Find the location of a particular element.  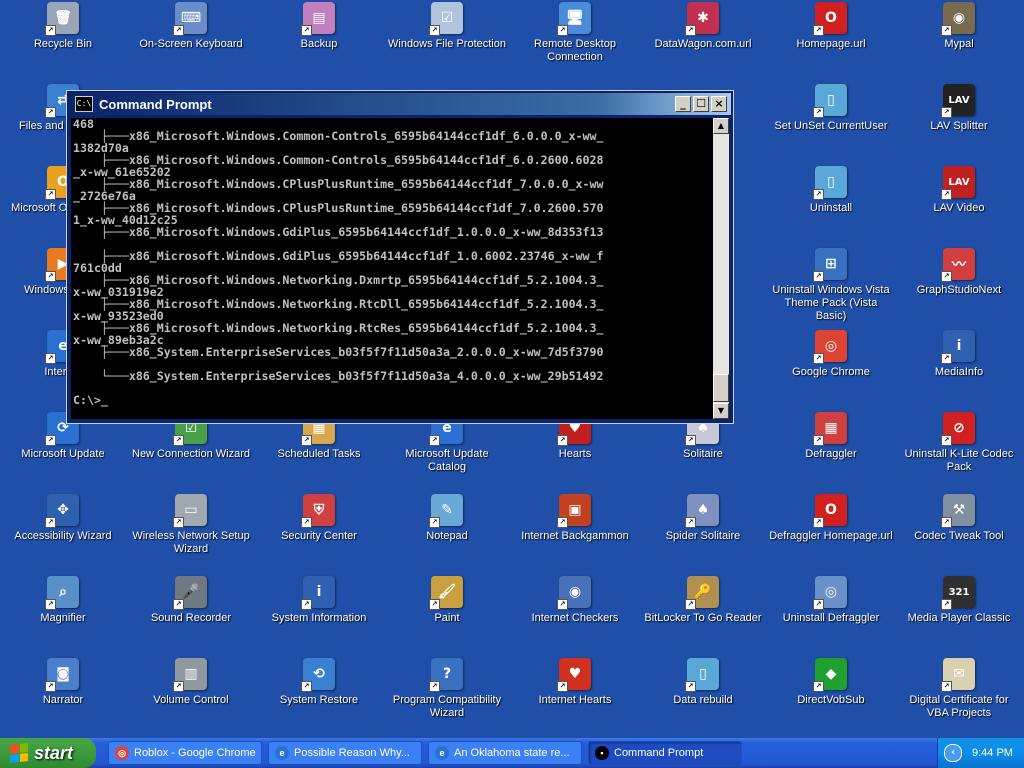

desktop-shortcut: i ↗ System Information is located at coordinates (319, 616).